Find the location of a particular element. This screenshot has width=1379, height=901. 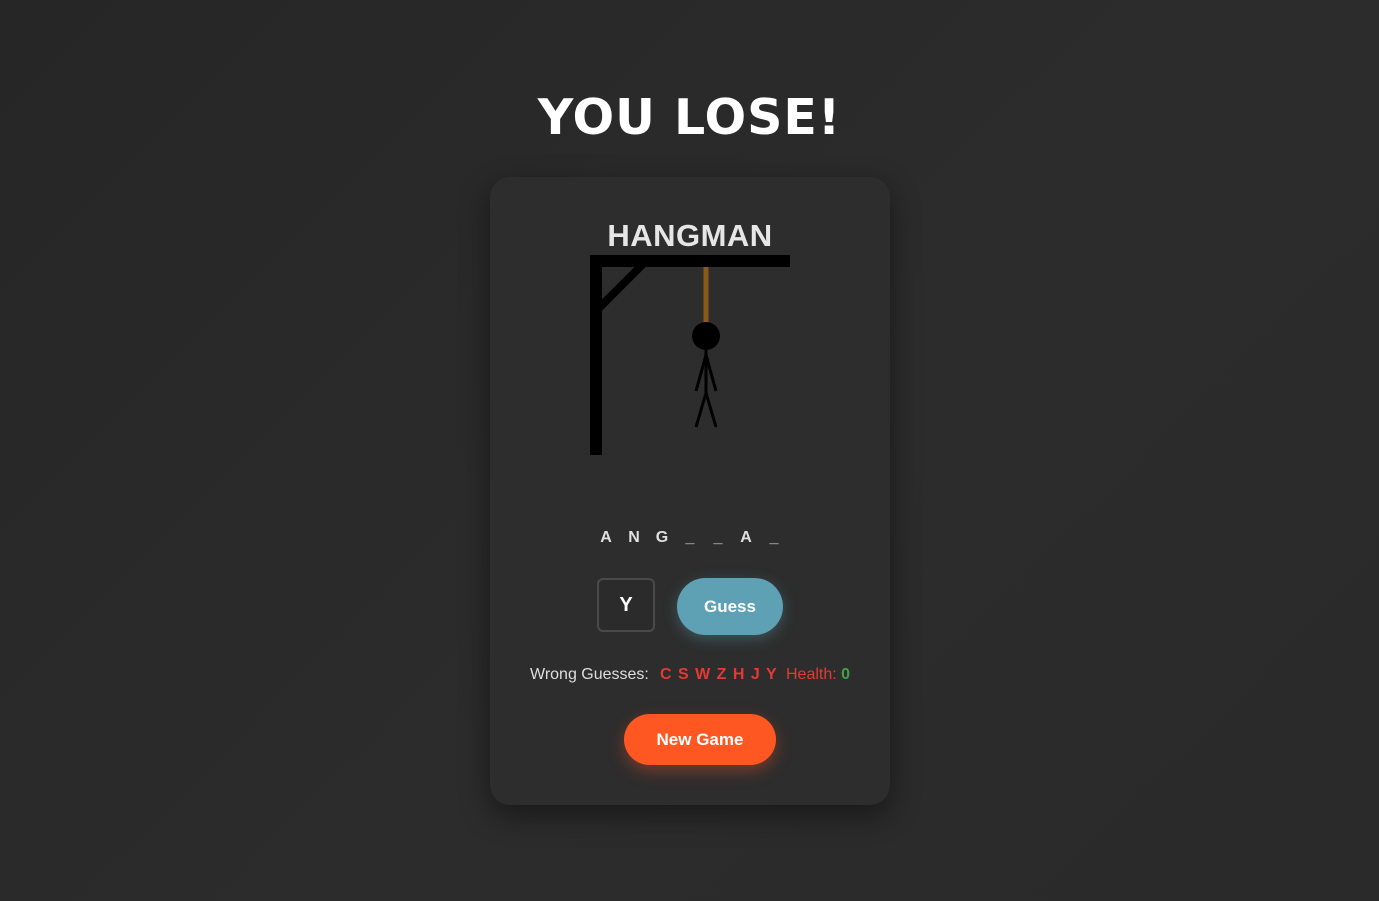

stick-figure-left-leg is located at coordinates (701, 410).